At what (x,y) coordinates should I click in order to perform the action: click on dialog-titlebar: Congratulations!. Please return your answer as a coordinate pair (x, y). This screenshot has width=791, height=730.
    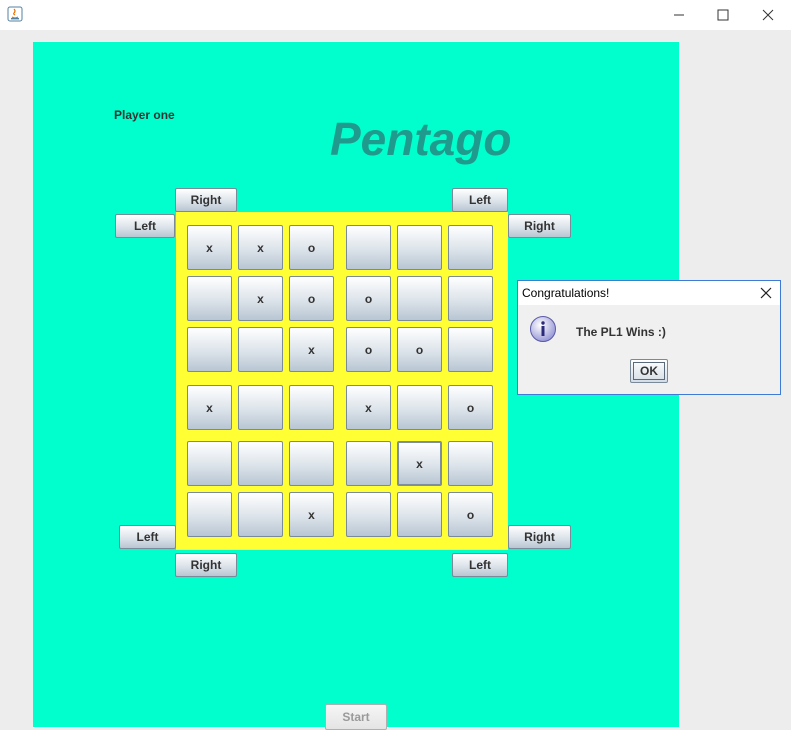
    Looking at the image, I should click on (649, 293).